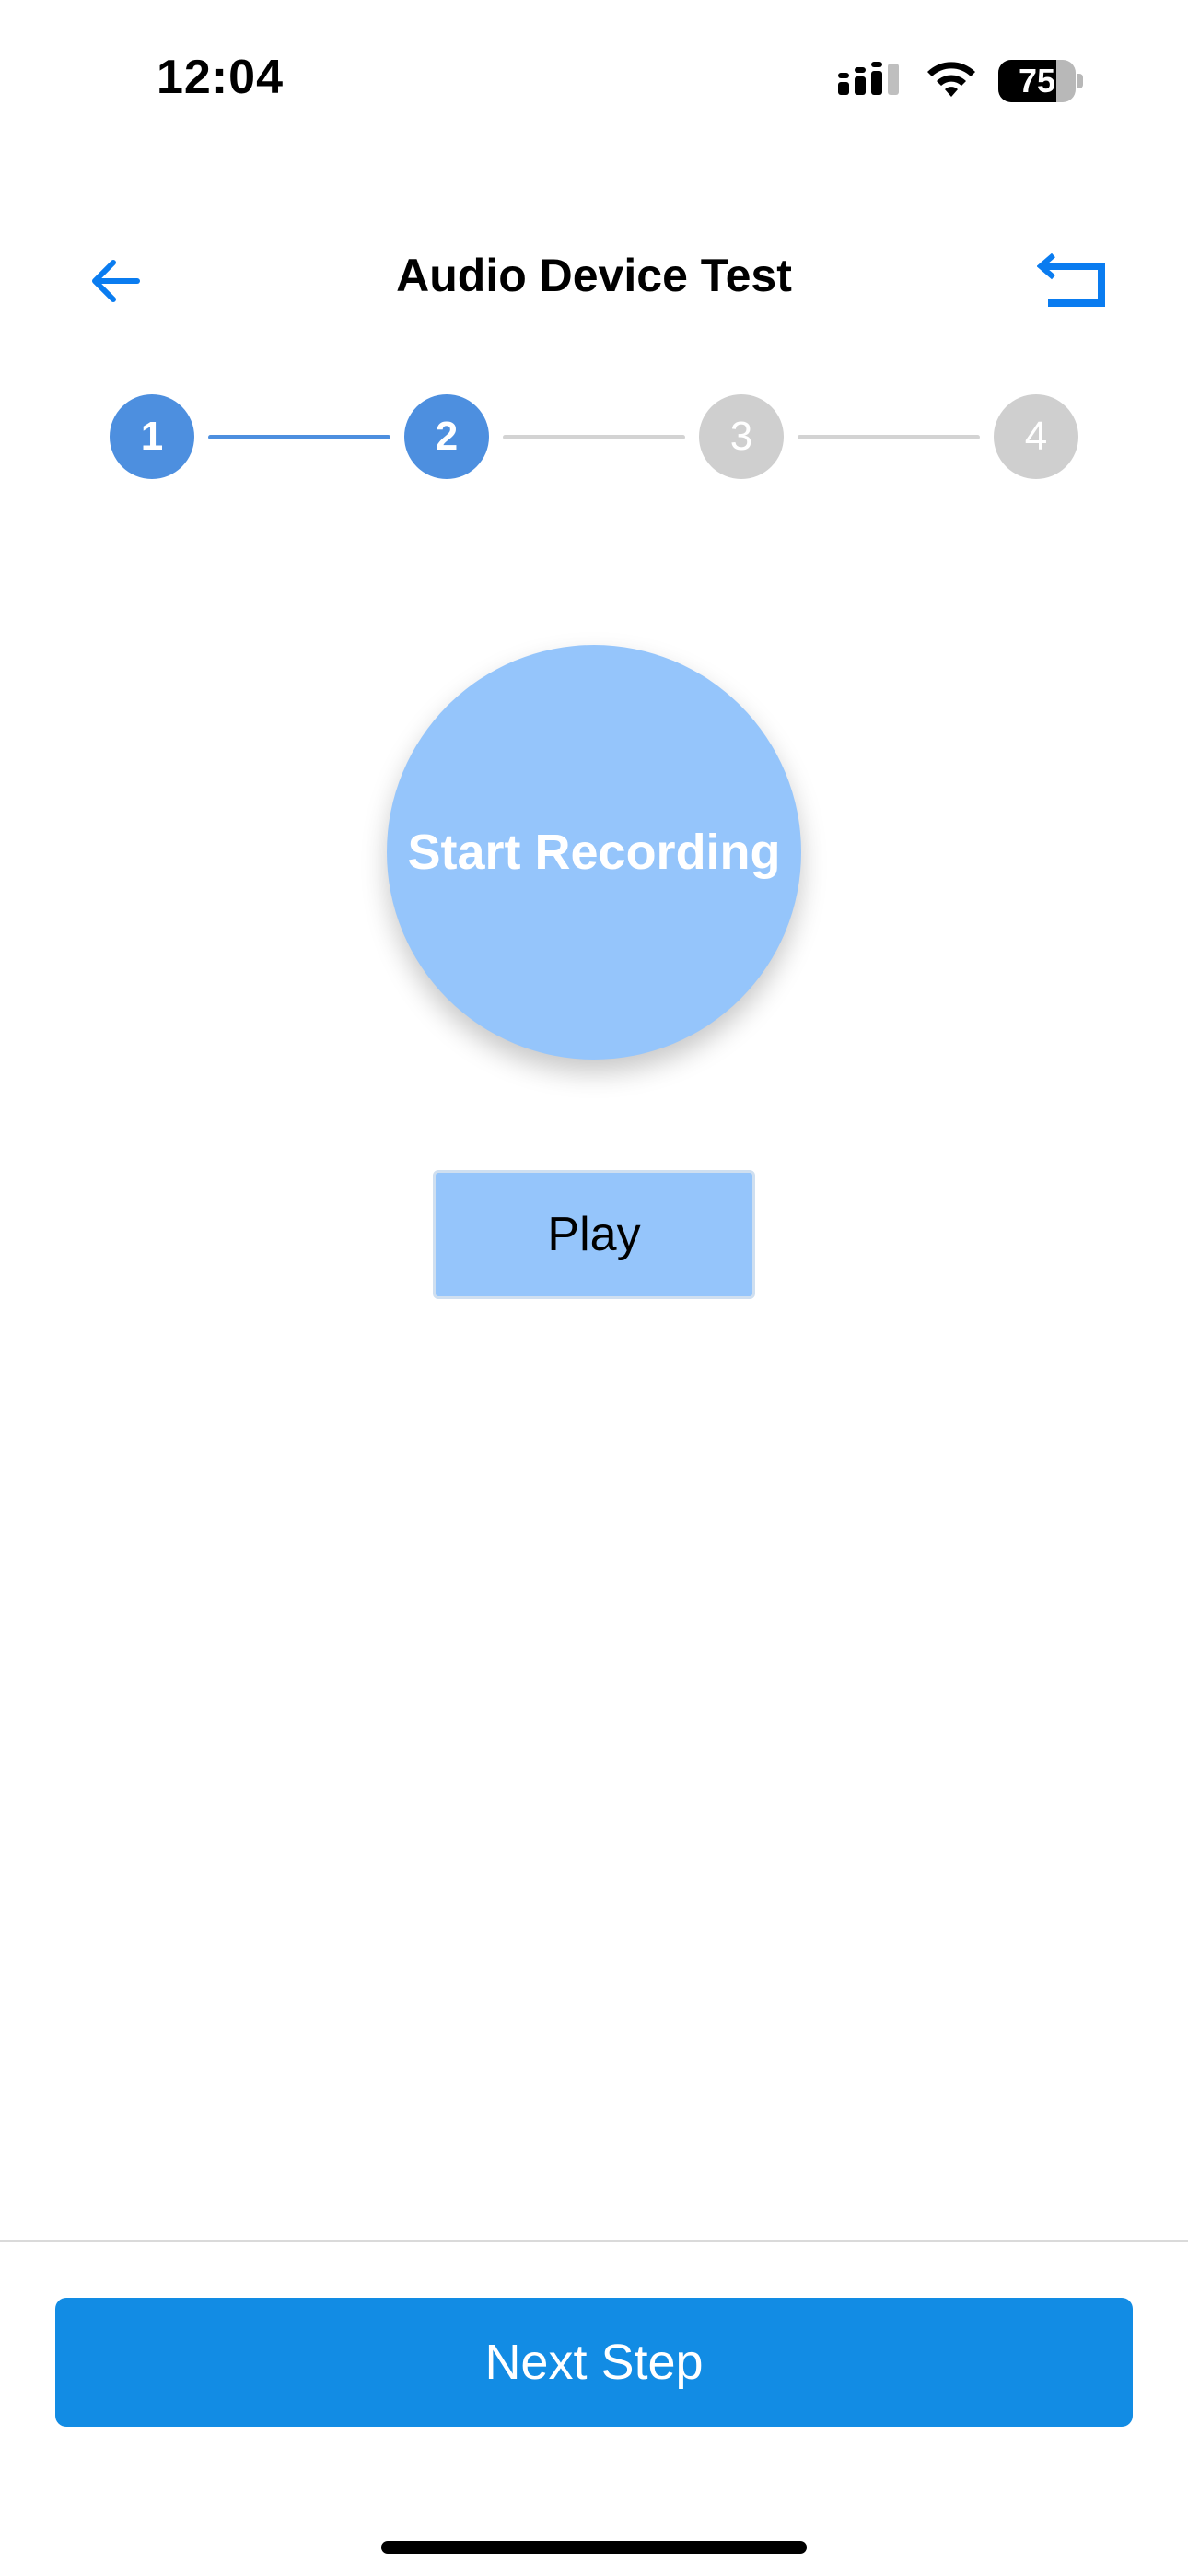 This screenshot has width=1188, height=2576. What do you see at coordinates (446, 436) in the screenshot?
I see `step-2: 2` at bounding box center [446, 436].